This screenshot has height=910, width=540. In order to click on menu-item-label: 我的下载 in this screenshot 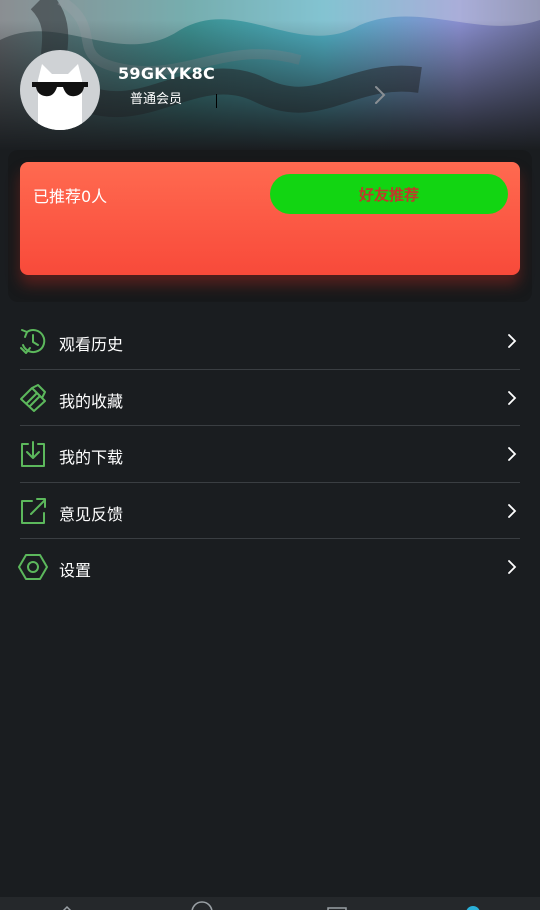, I will do `click(91, 457)`.